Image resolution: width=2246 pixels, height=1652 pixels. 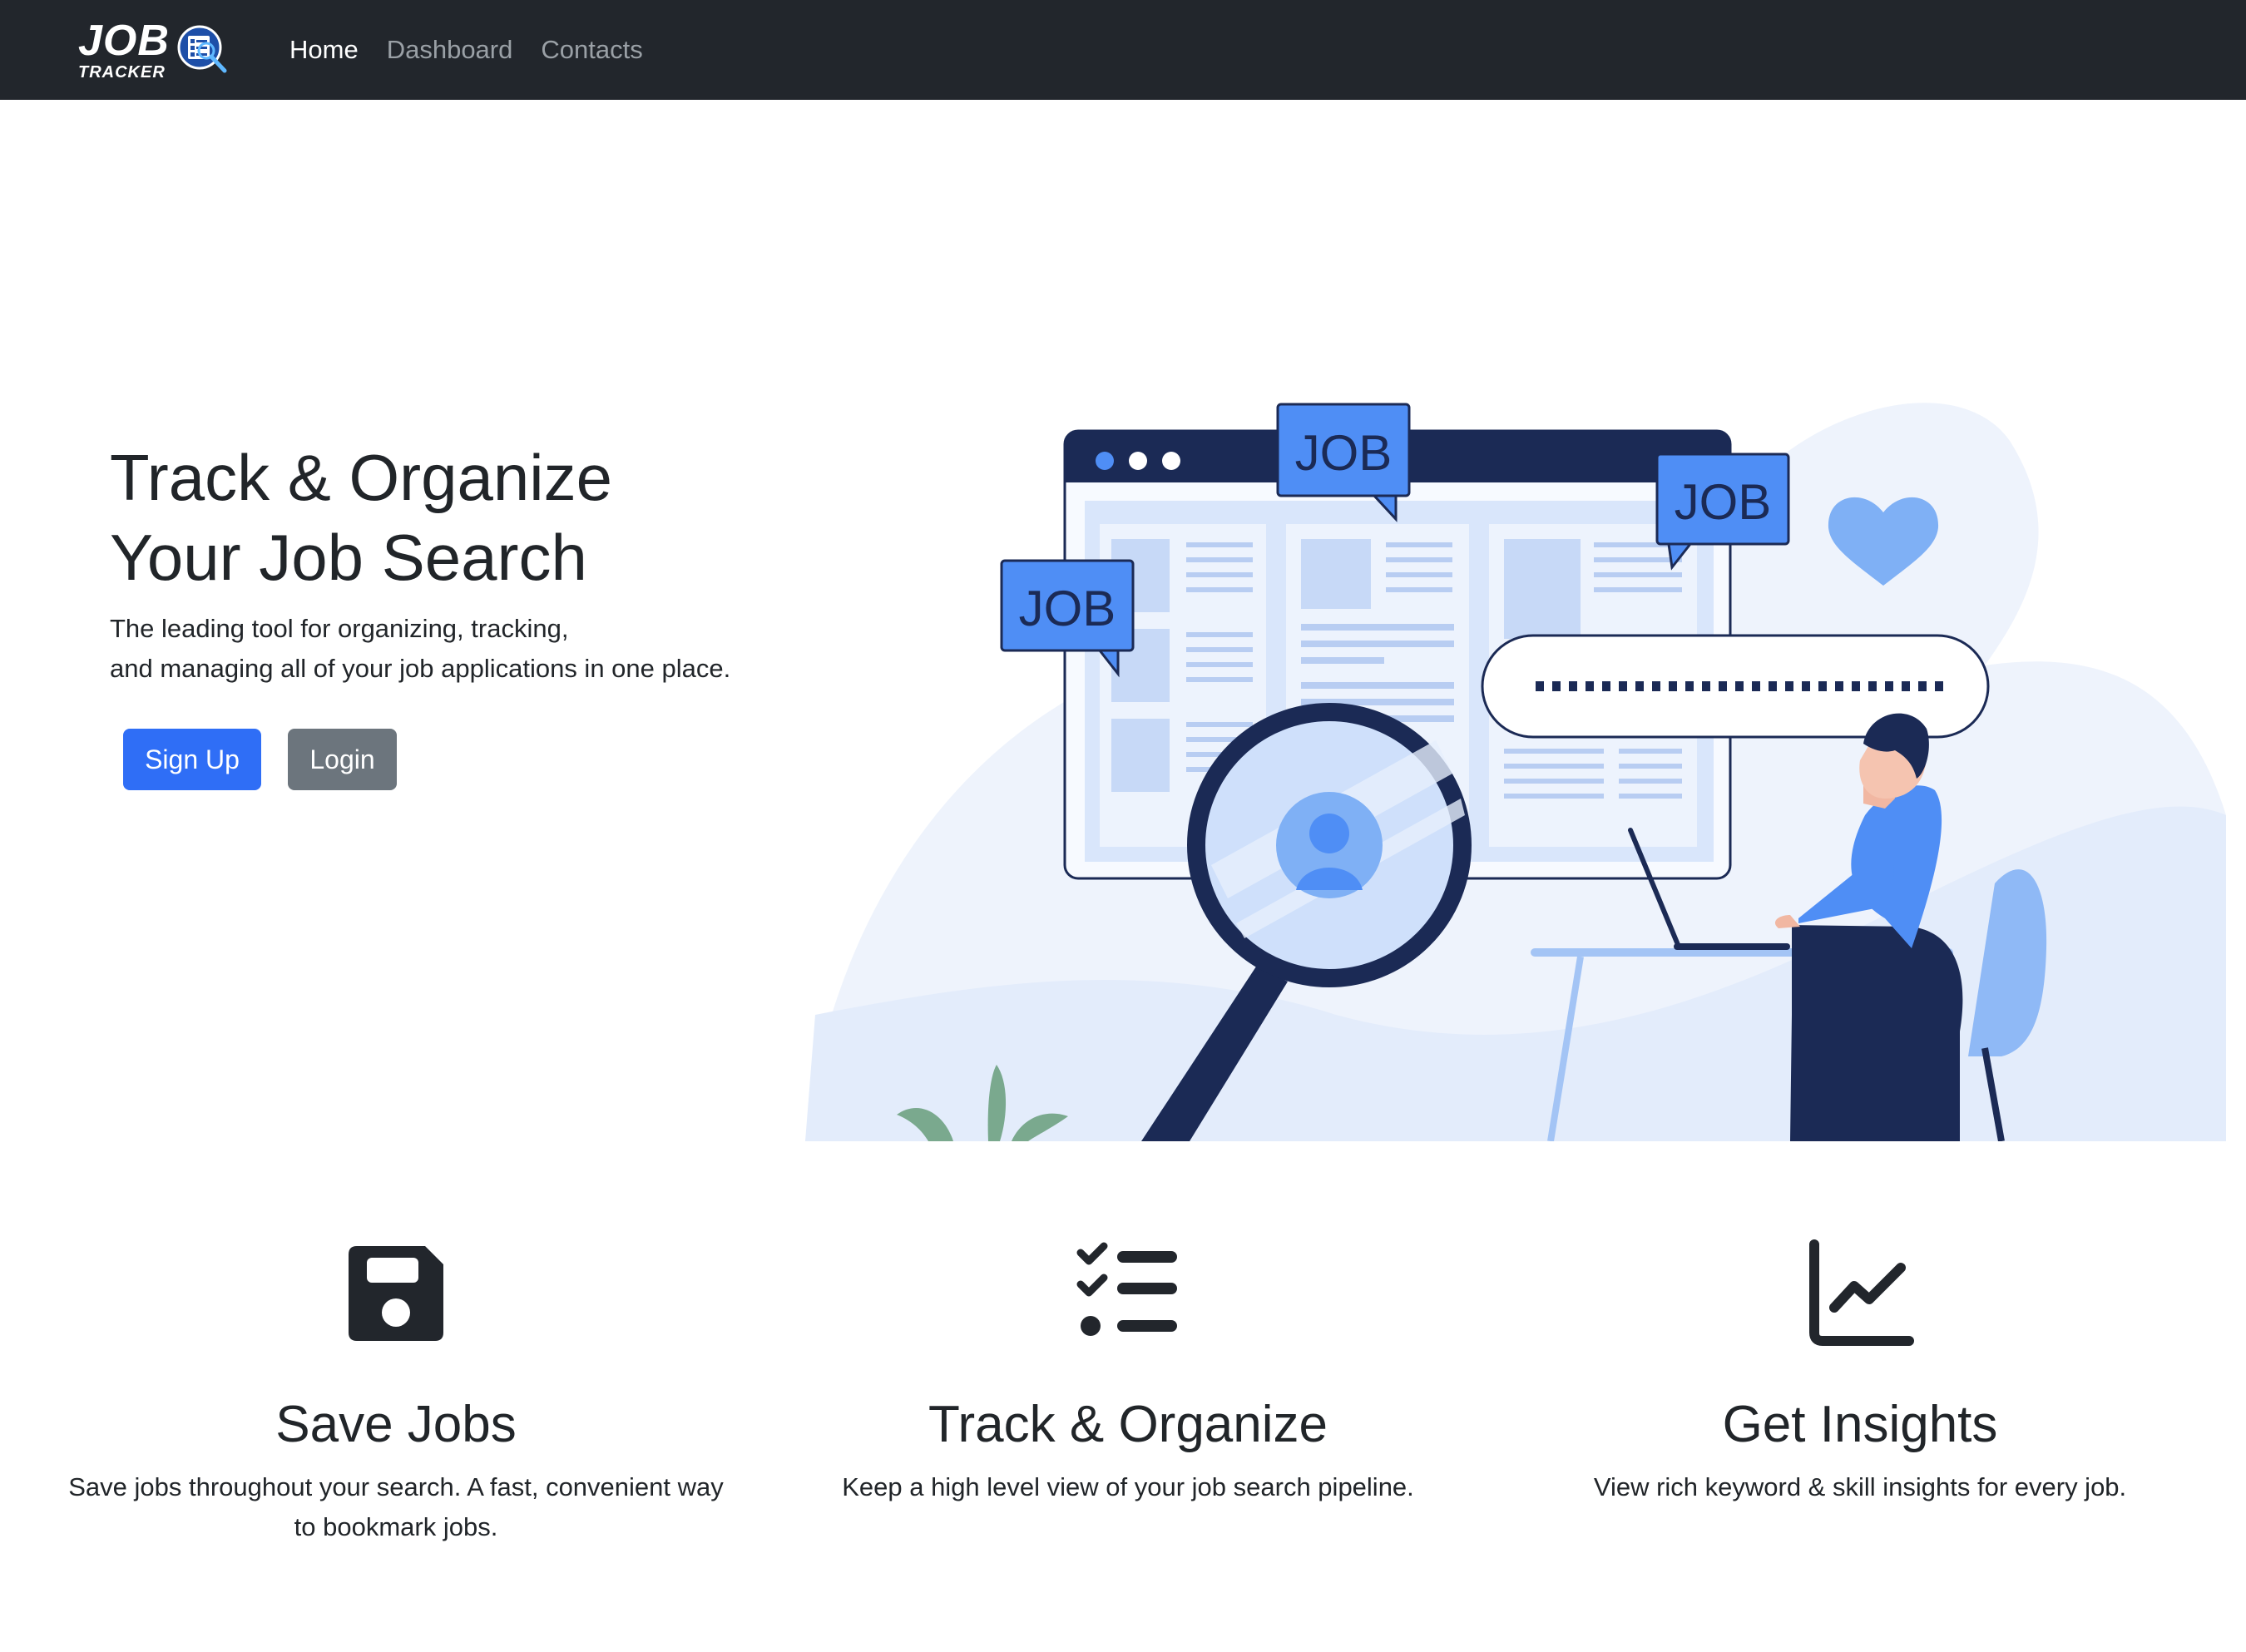 I want to click on magnifier-document-icon, so click(x=202, y=49).